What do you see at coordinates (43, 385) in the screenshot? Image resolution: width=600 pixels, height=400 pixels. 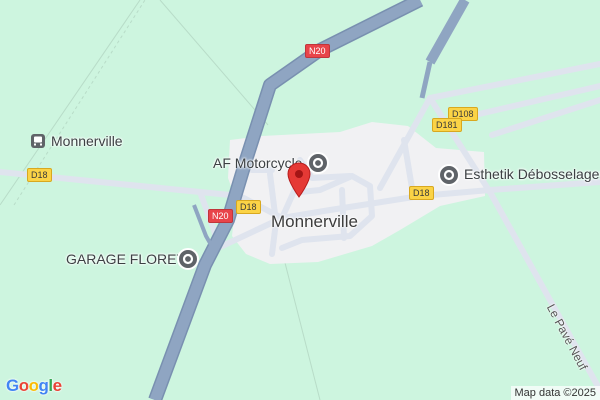 I see `logo-letter: g` at bounding box center [43, 385].